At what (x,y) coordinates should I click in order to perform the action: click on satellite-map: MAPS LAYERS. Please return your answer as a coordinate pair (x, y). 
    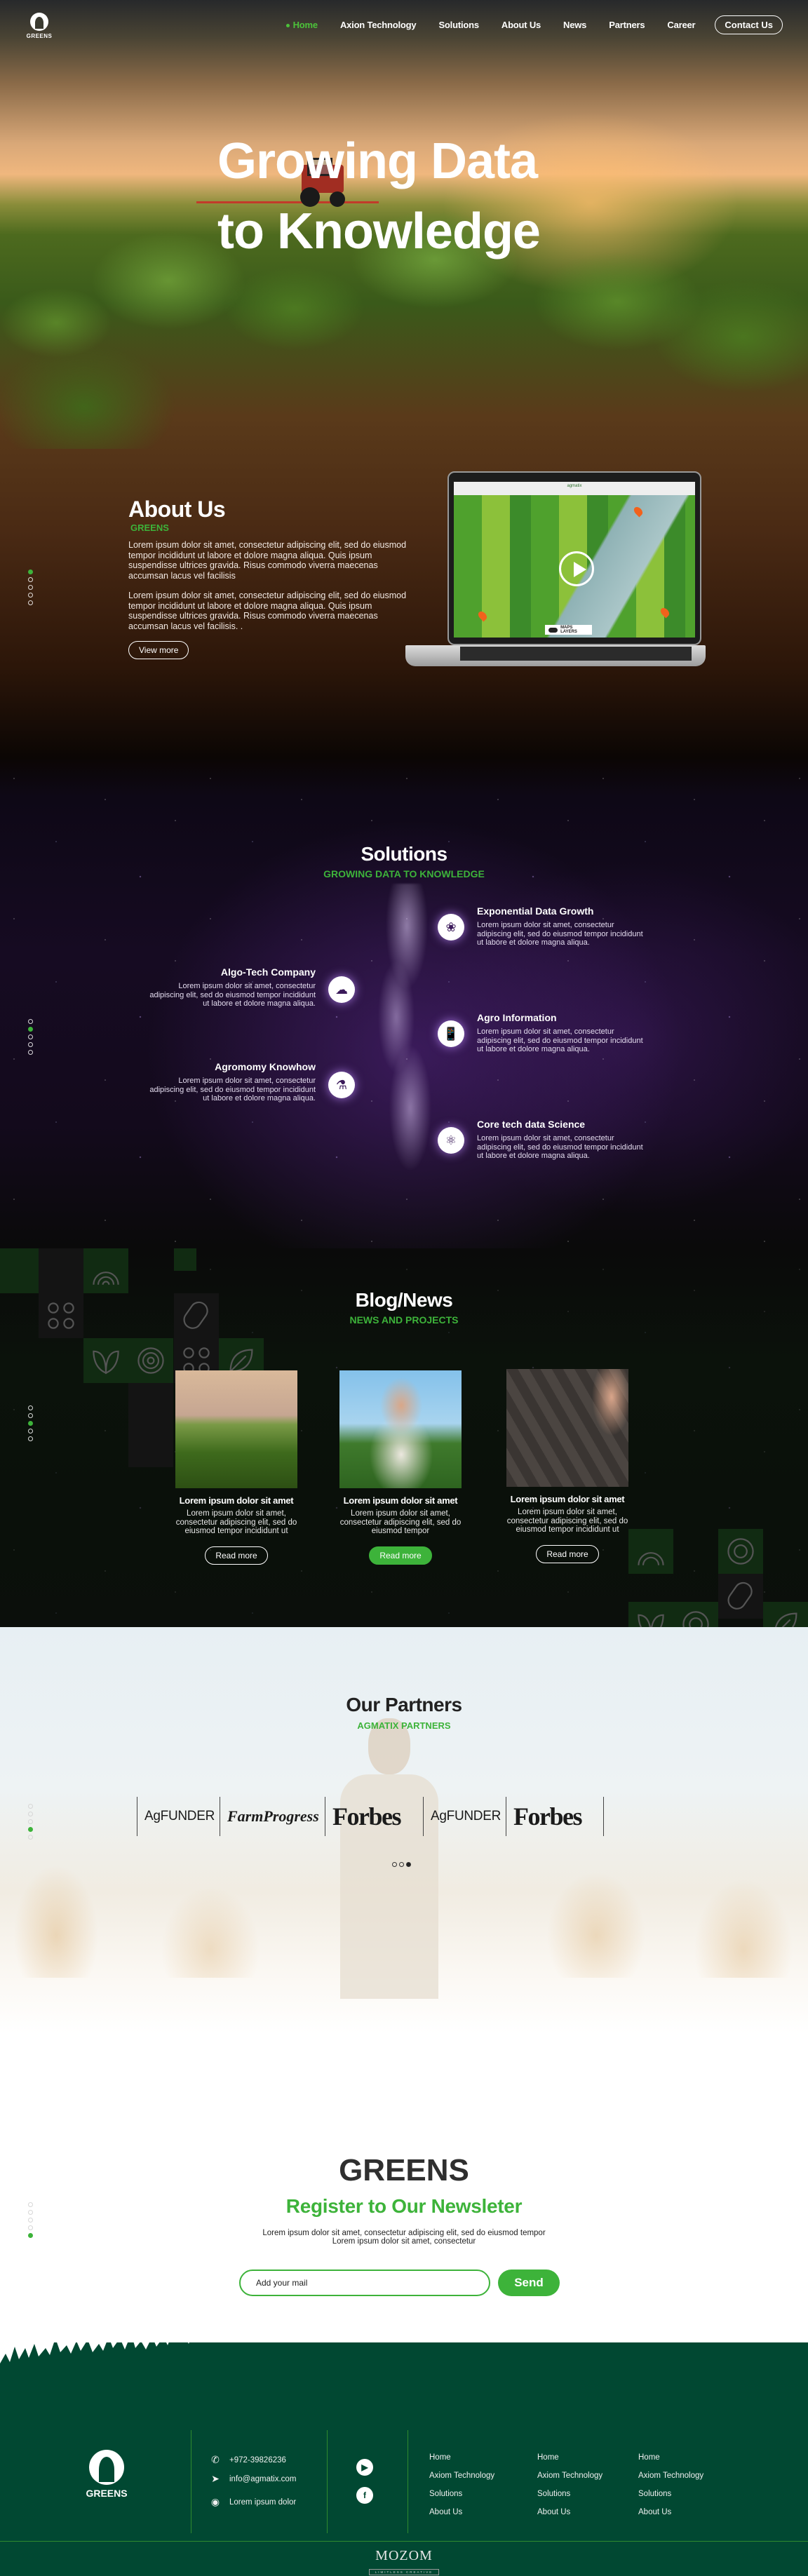
    Looking at the image, I should click on (574, 566).